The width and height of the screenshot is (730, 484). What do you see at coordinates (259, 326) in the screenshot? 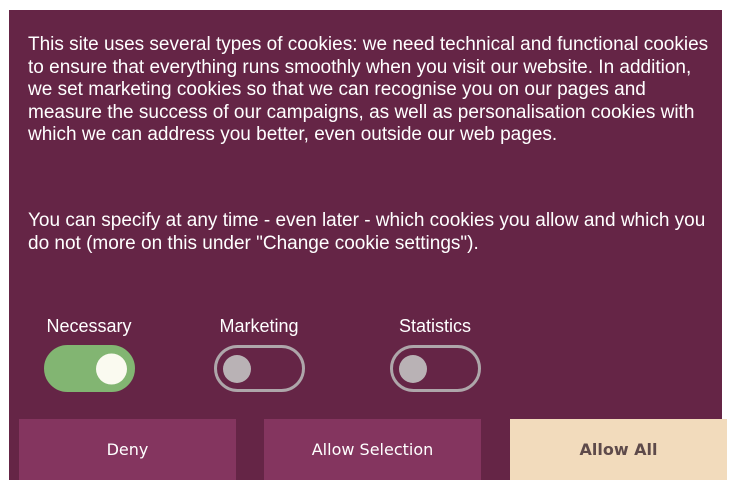
I see `toggle-label-marketing: Marketing` at bounding box center [259, 326].